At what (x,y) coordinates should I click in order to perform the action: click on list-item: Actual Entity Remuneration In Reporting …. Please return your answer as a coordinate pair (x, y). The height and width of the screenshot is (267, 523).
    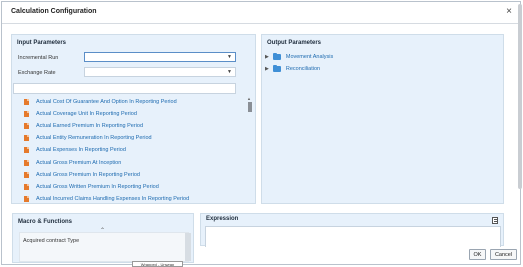
    Looking at the image, I should click on (128, 138).